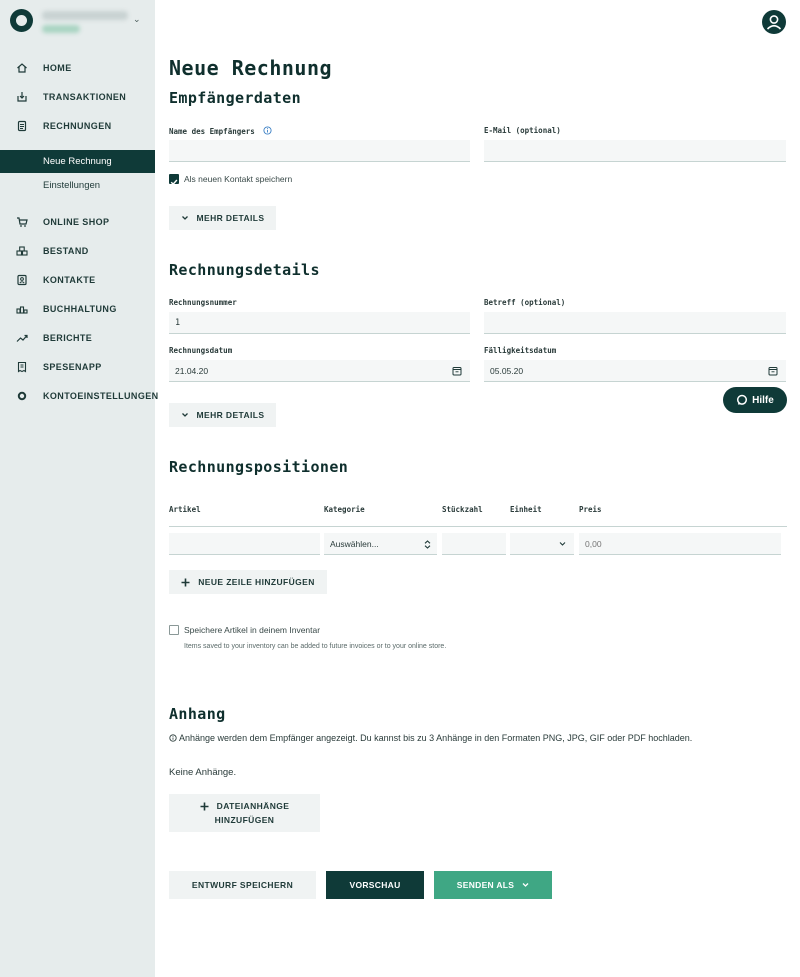 The height and width of the screenshot is (977, 800). I want to click on preview-button: VORSCHAU, so click(375, 885).